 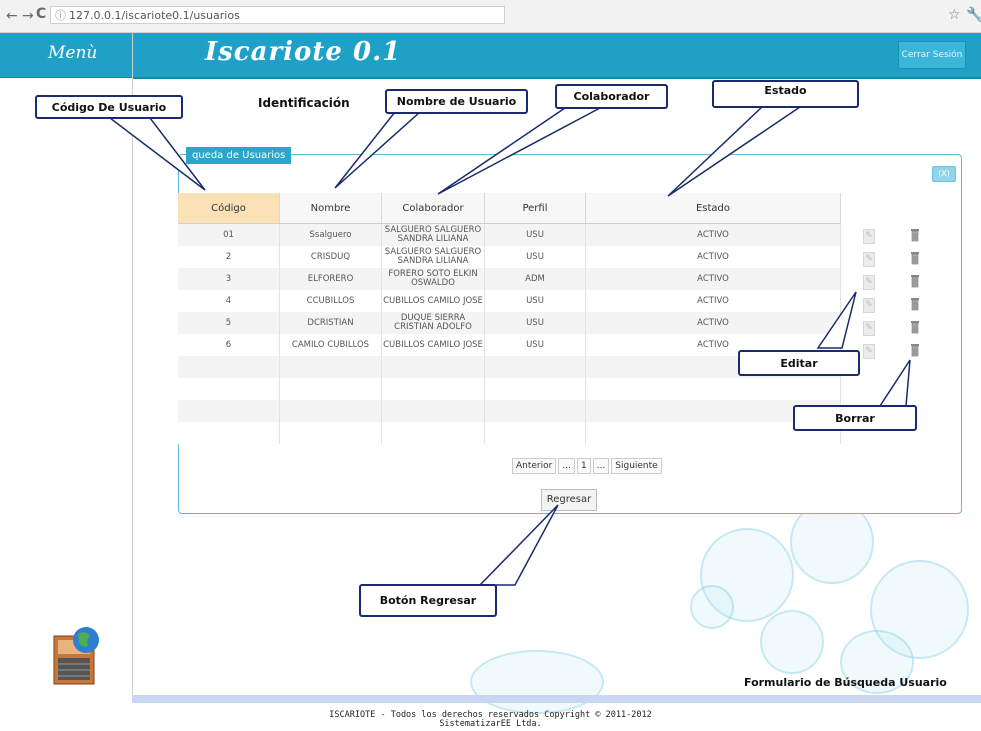 What do you see at coordinates (428, 600) in the screenshot?
I see `annotation-regresar: Botón Regresar` at bounding box center [428, 600].